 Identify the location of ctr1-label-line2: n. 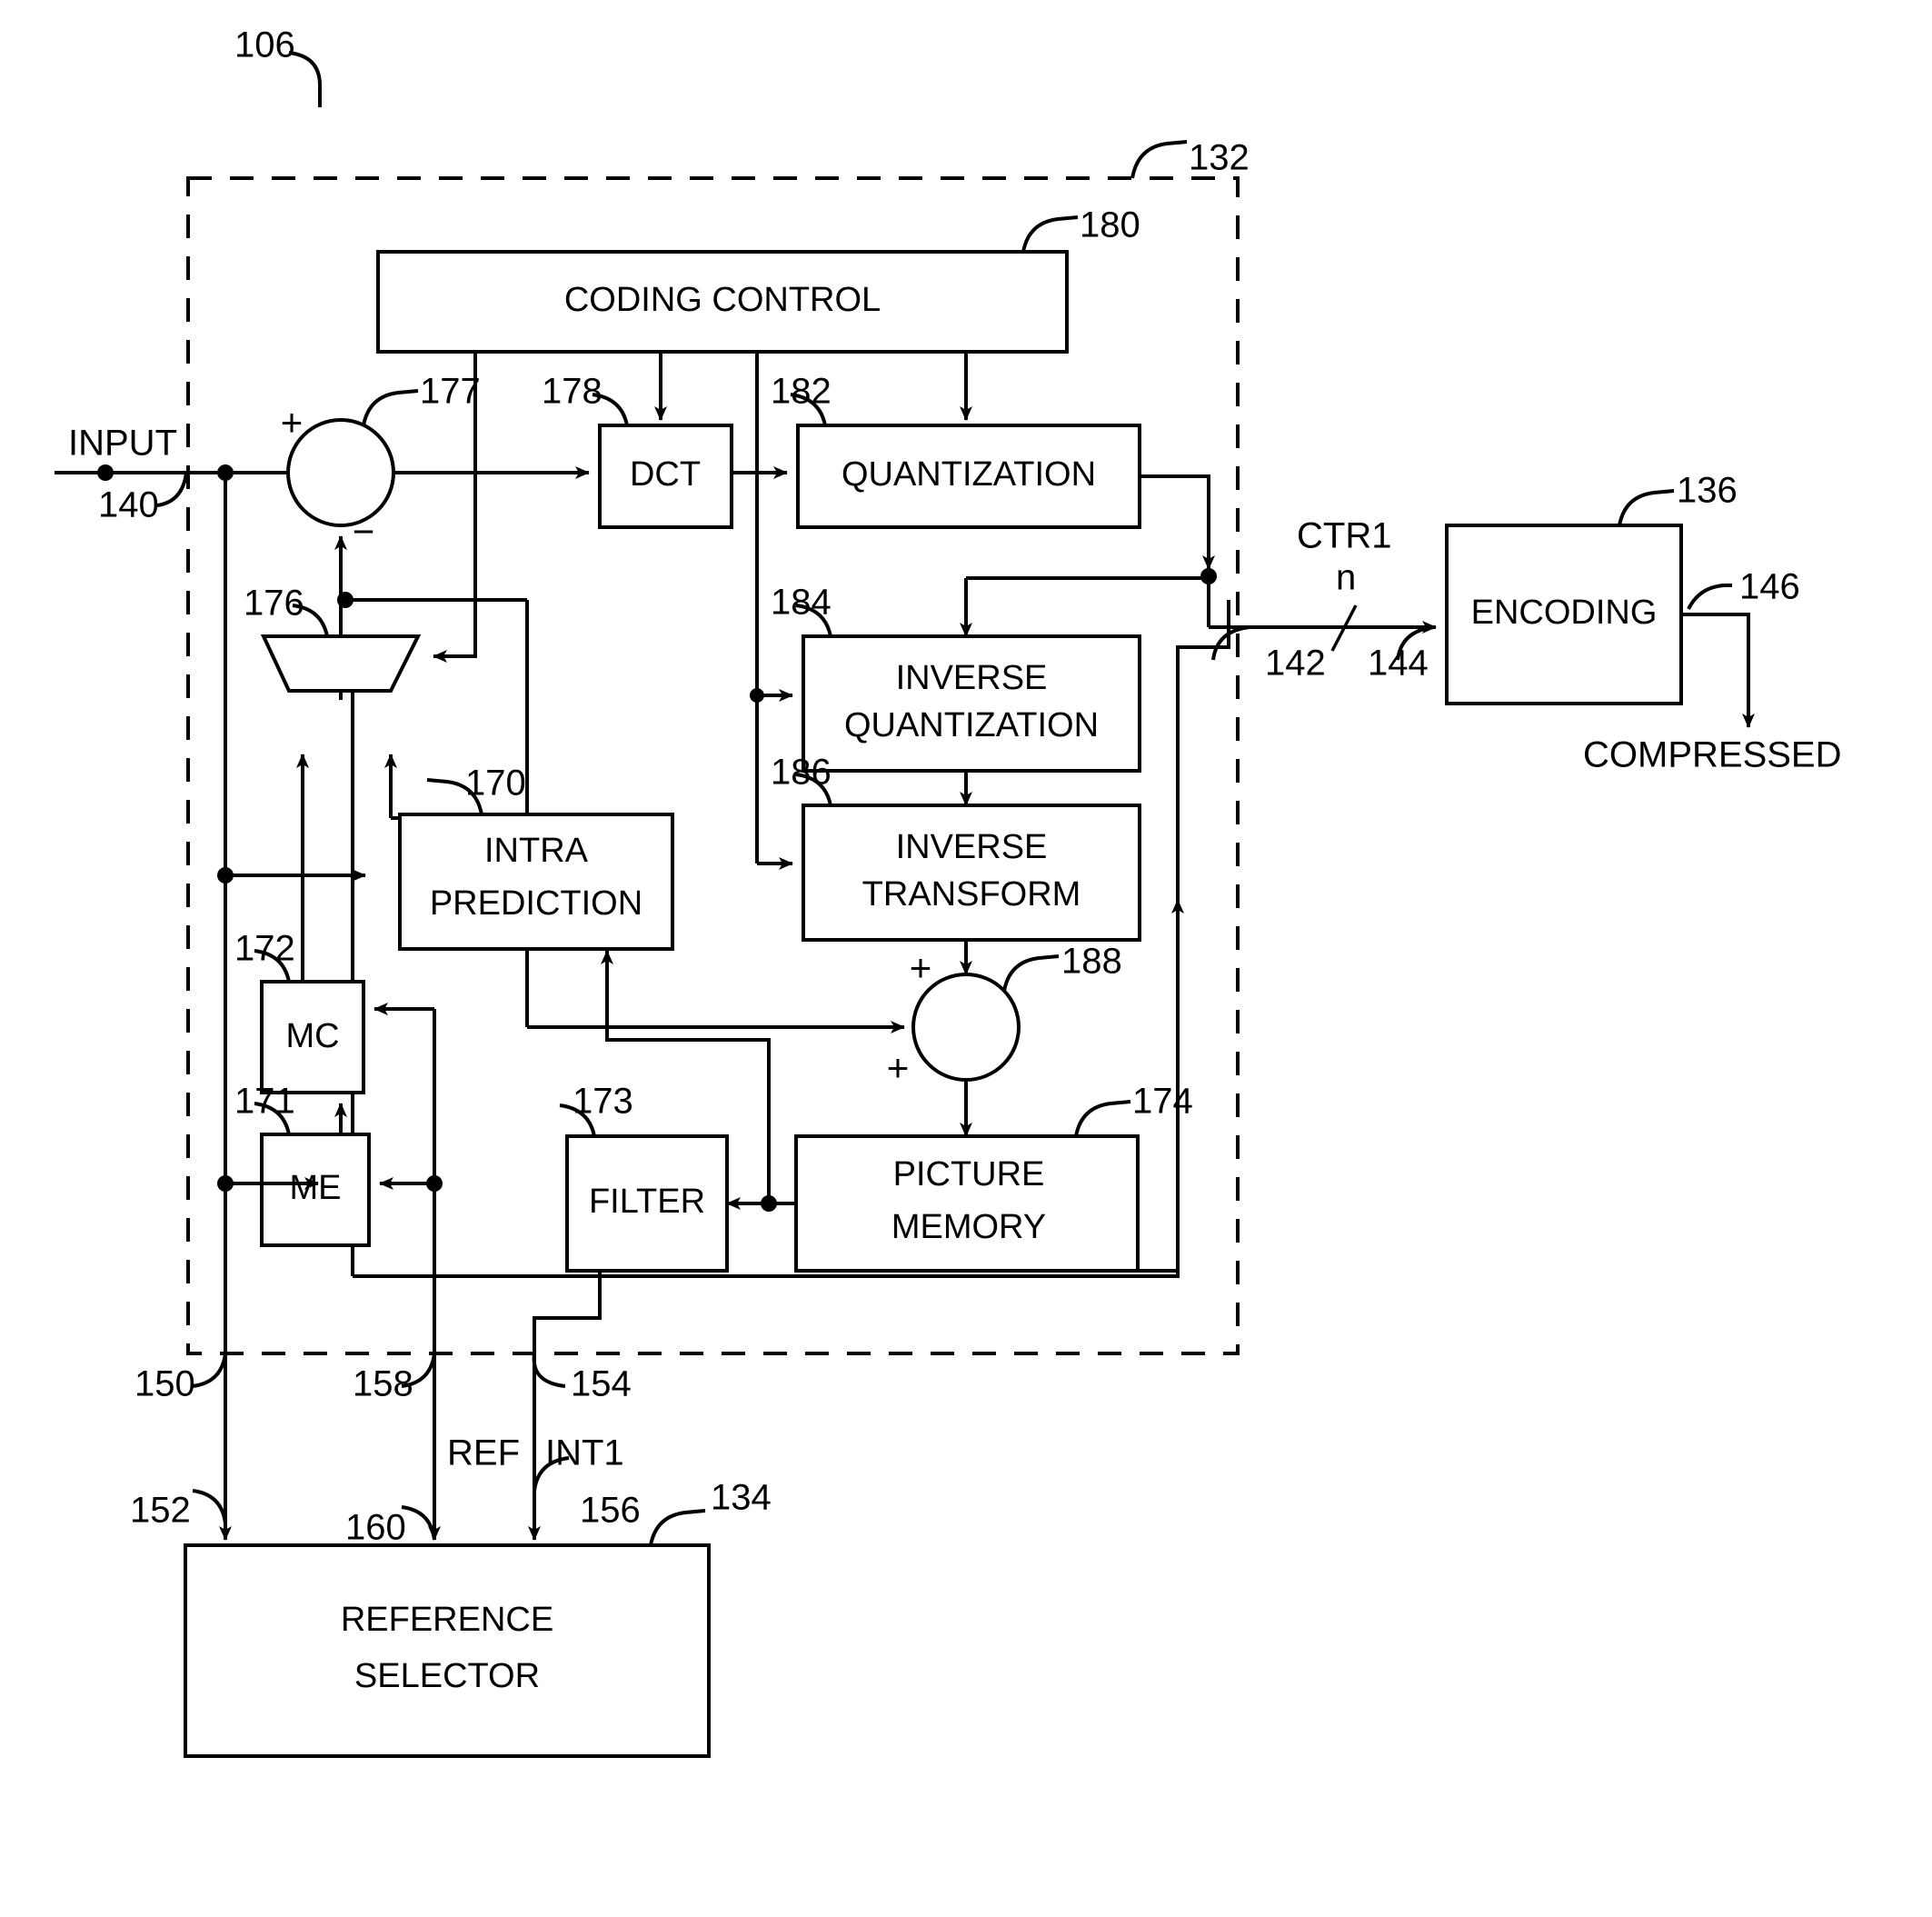
(1346, 578).